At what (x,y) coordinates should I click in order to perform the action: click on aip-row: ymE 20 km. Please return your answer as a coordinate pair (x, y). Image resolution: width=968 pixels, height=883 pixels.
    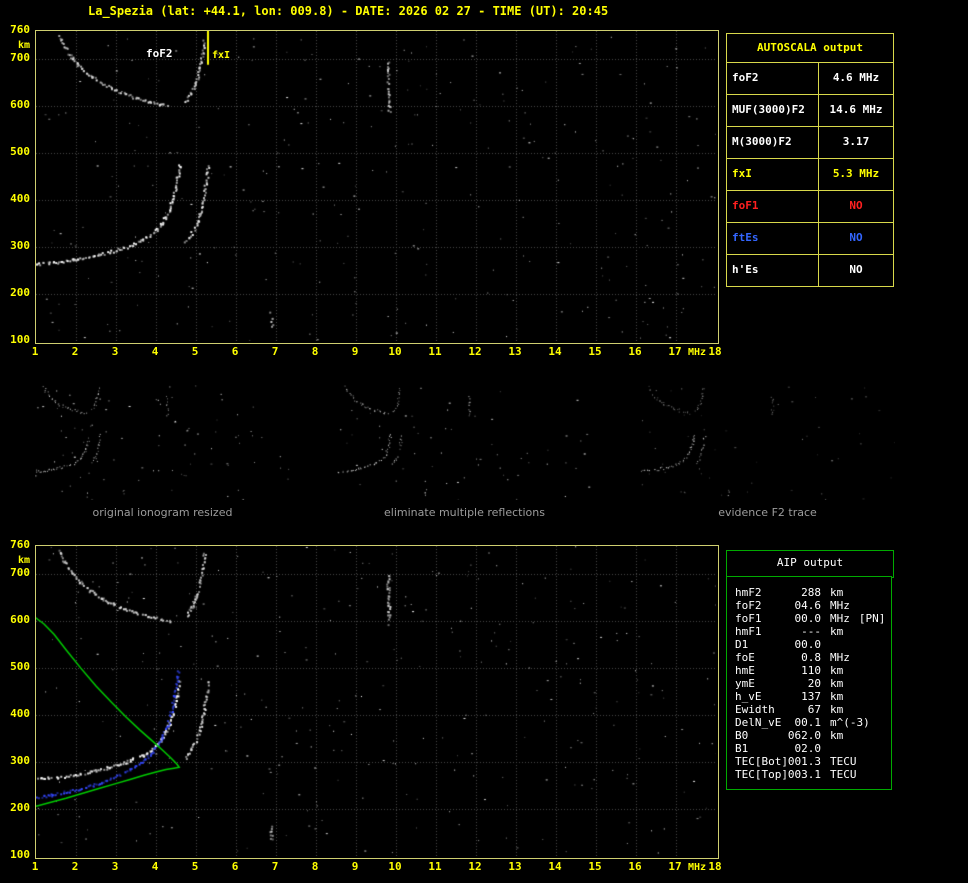
    Looking at the image, I should click on (812, 683).